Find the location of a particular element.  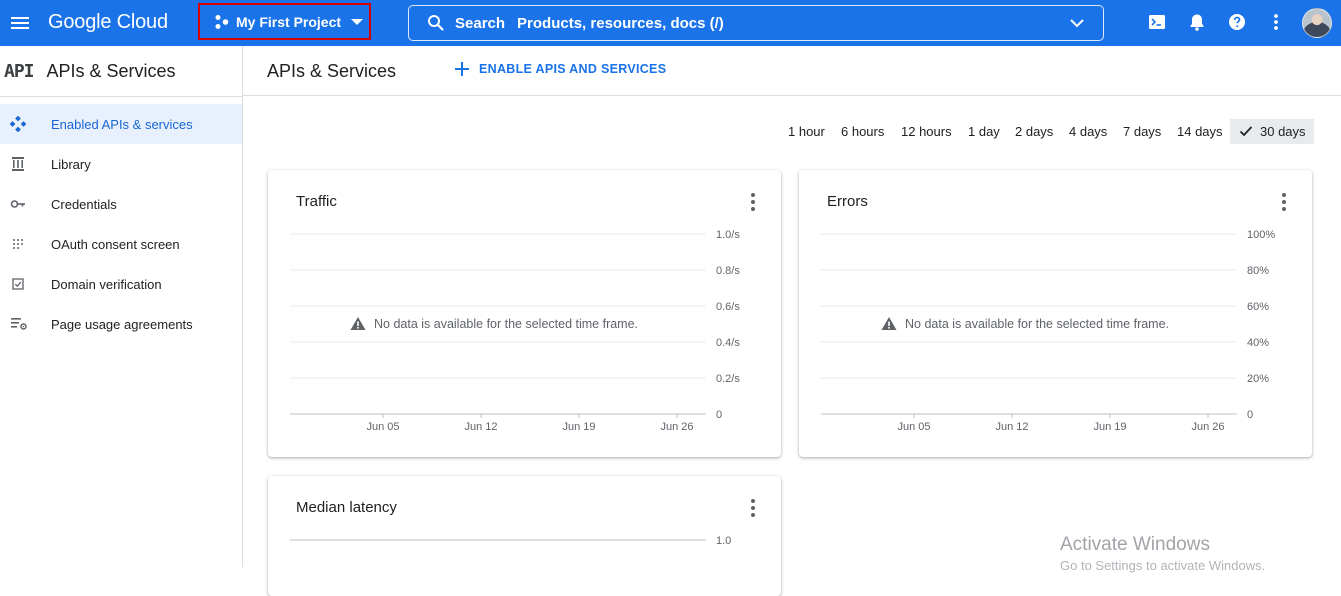

help-icon is located at coordinates (1238, 23).